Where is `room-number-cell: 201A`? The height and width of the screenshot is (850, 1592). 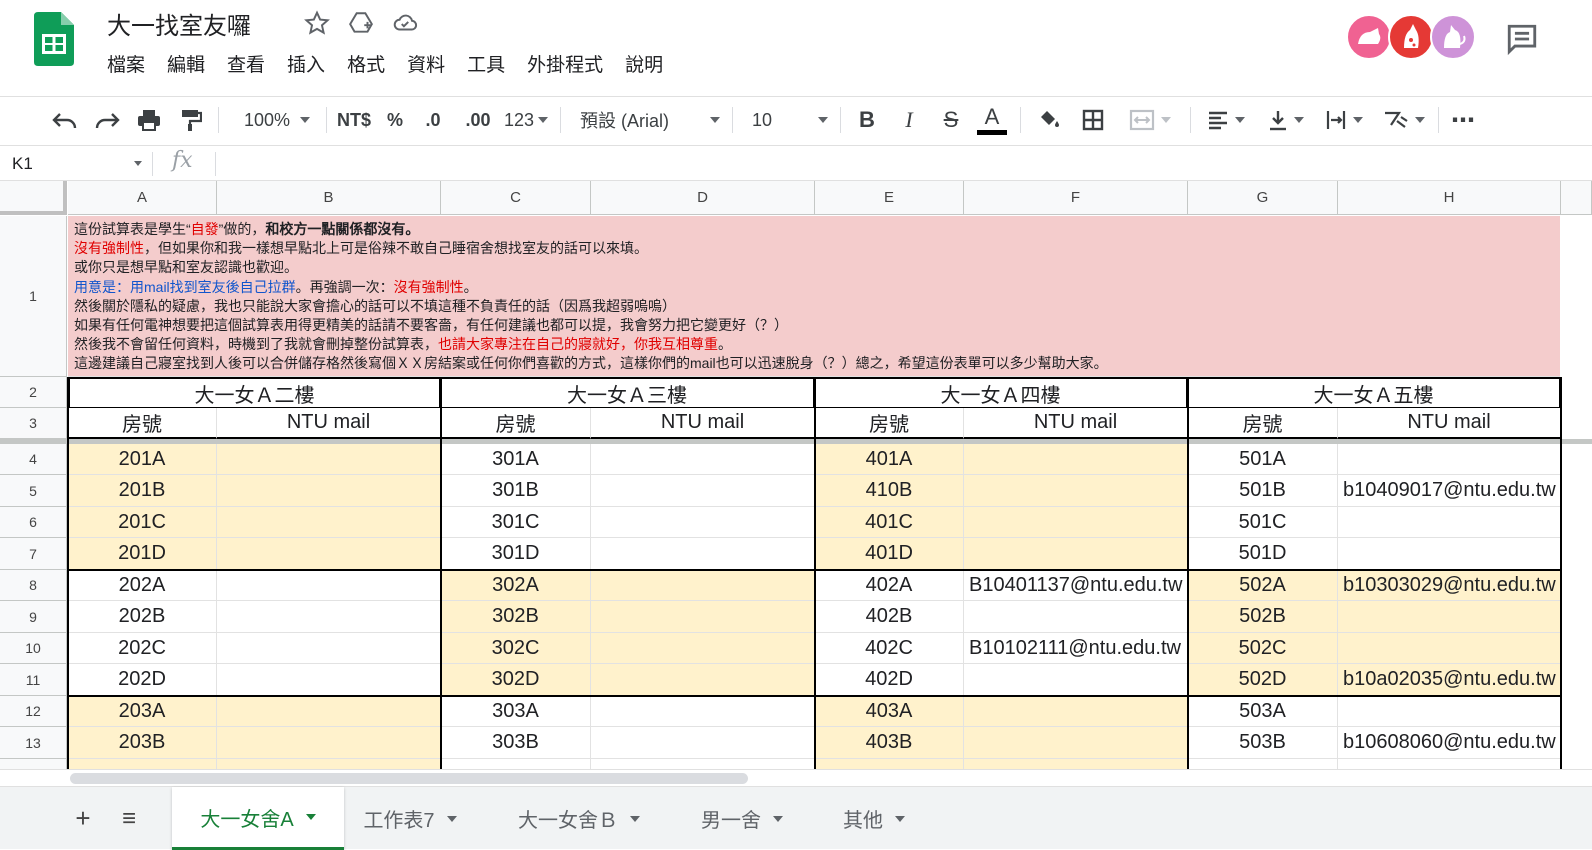
room-number-cell: 201A is located at coordinates (142, 459).